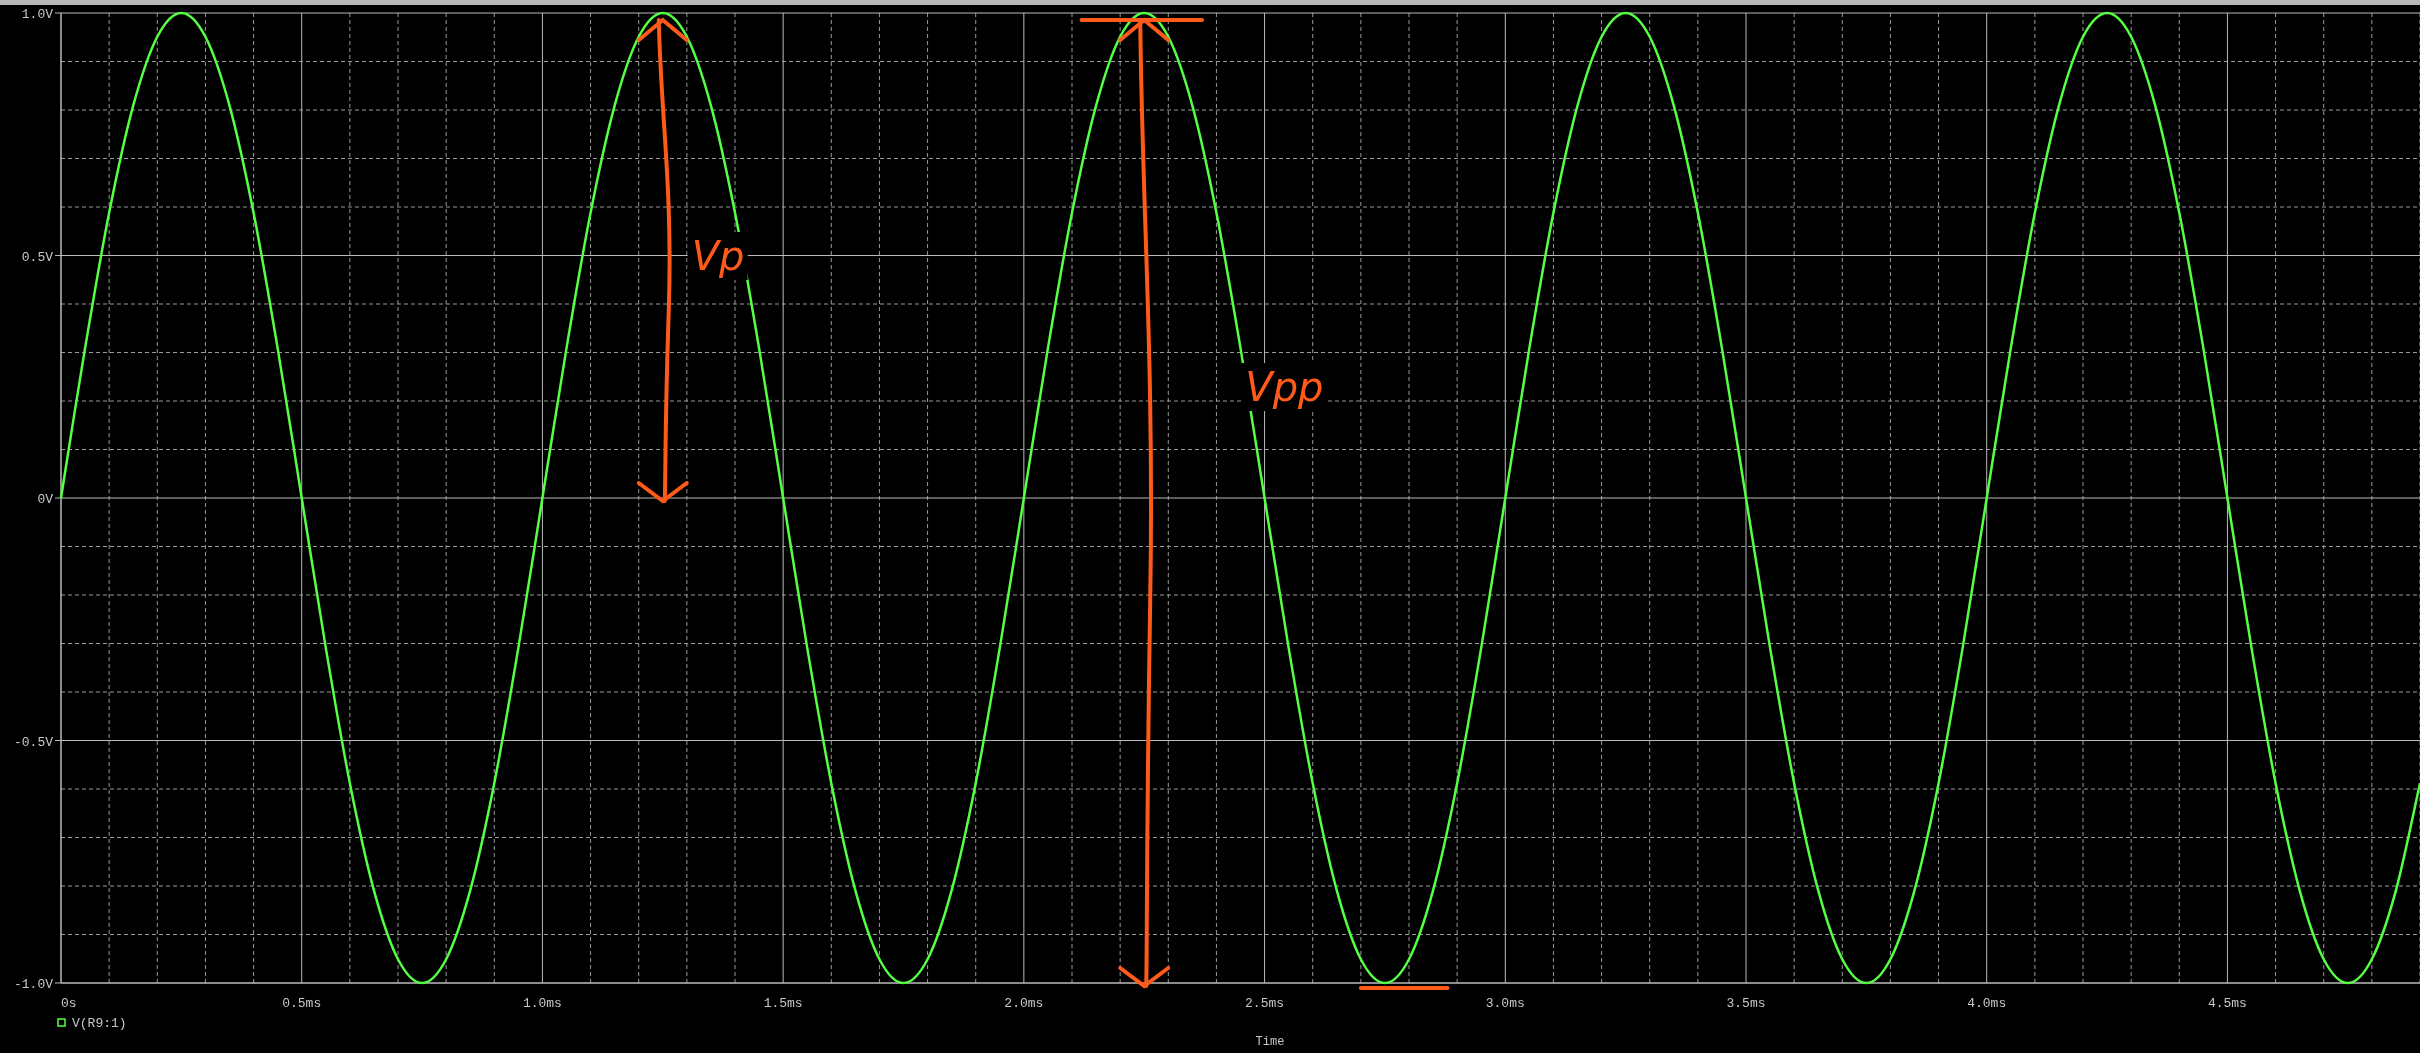 The width and height of the screenshot is (2420, 1053). I want to click on x-tick-label: 1.5ms, so click(783, 1003).